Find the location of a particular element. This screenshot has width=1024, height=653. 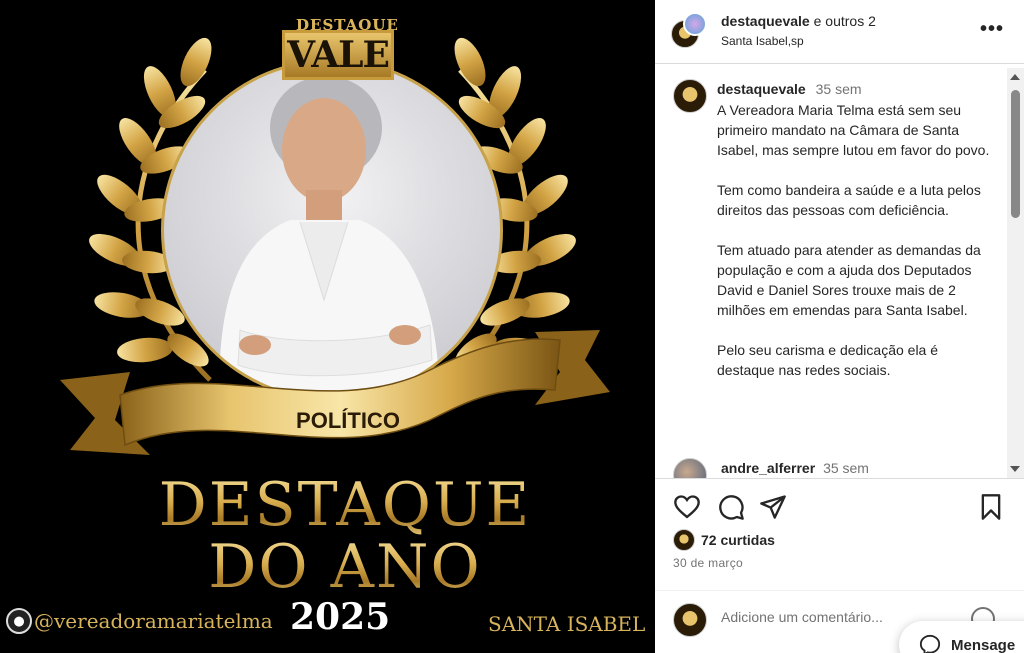

post-date: 30 de março is located at coordinates (708, 563).